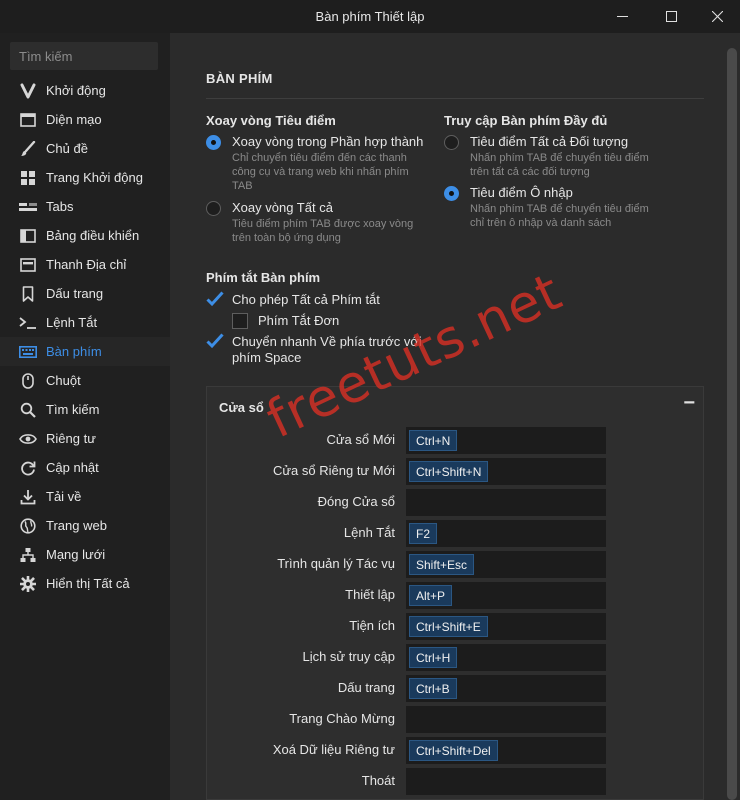 The height and width of the screenshot is (800, 740). What do you see at coordinates (433, 657) in the screenshot?
I see `shortcut-chip: Ctrl+H` at bounding box center [433, 657].